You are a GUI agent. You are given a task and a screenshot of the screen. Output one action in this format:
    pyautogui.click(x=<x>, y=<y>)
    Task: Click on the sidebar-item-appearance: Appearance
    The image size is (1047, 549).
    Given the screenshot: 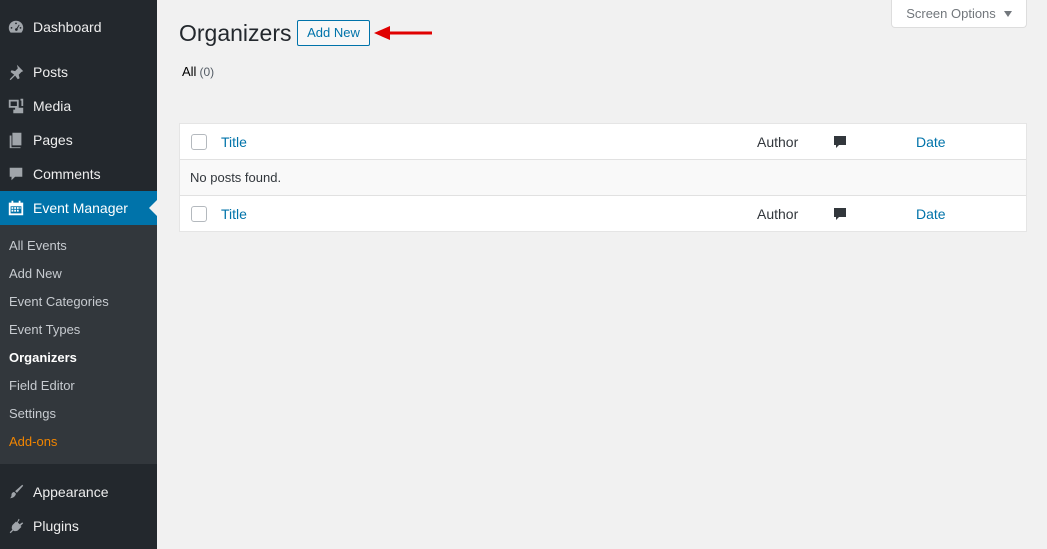 What is the action you would take?
    pyautogui.click(x=78, y=492)
    